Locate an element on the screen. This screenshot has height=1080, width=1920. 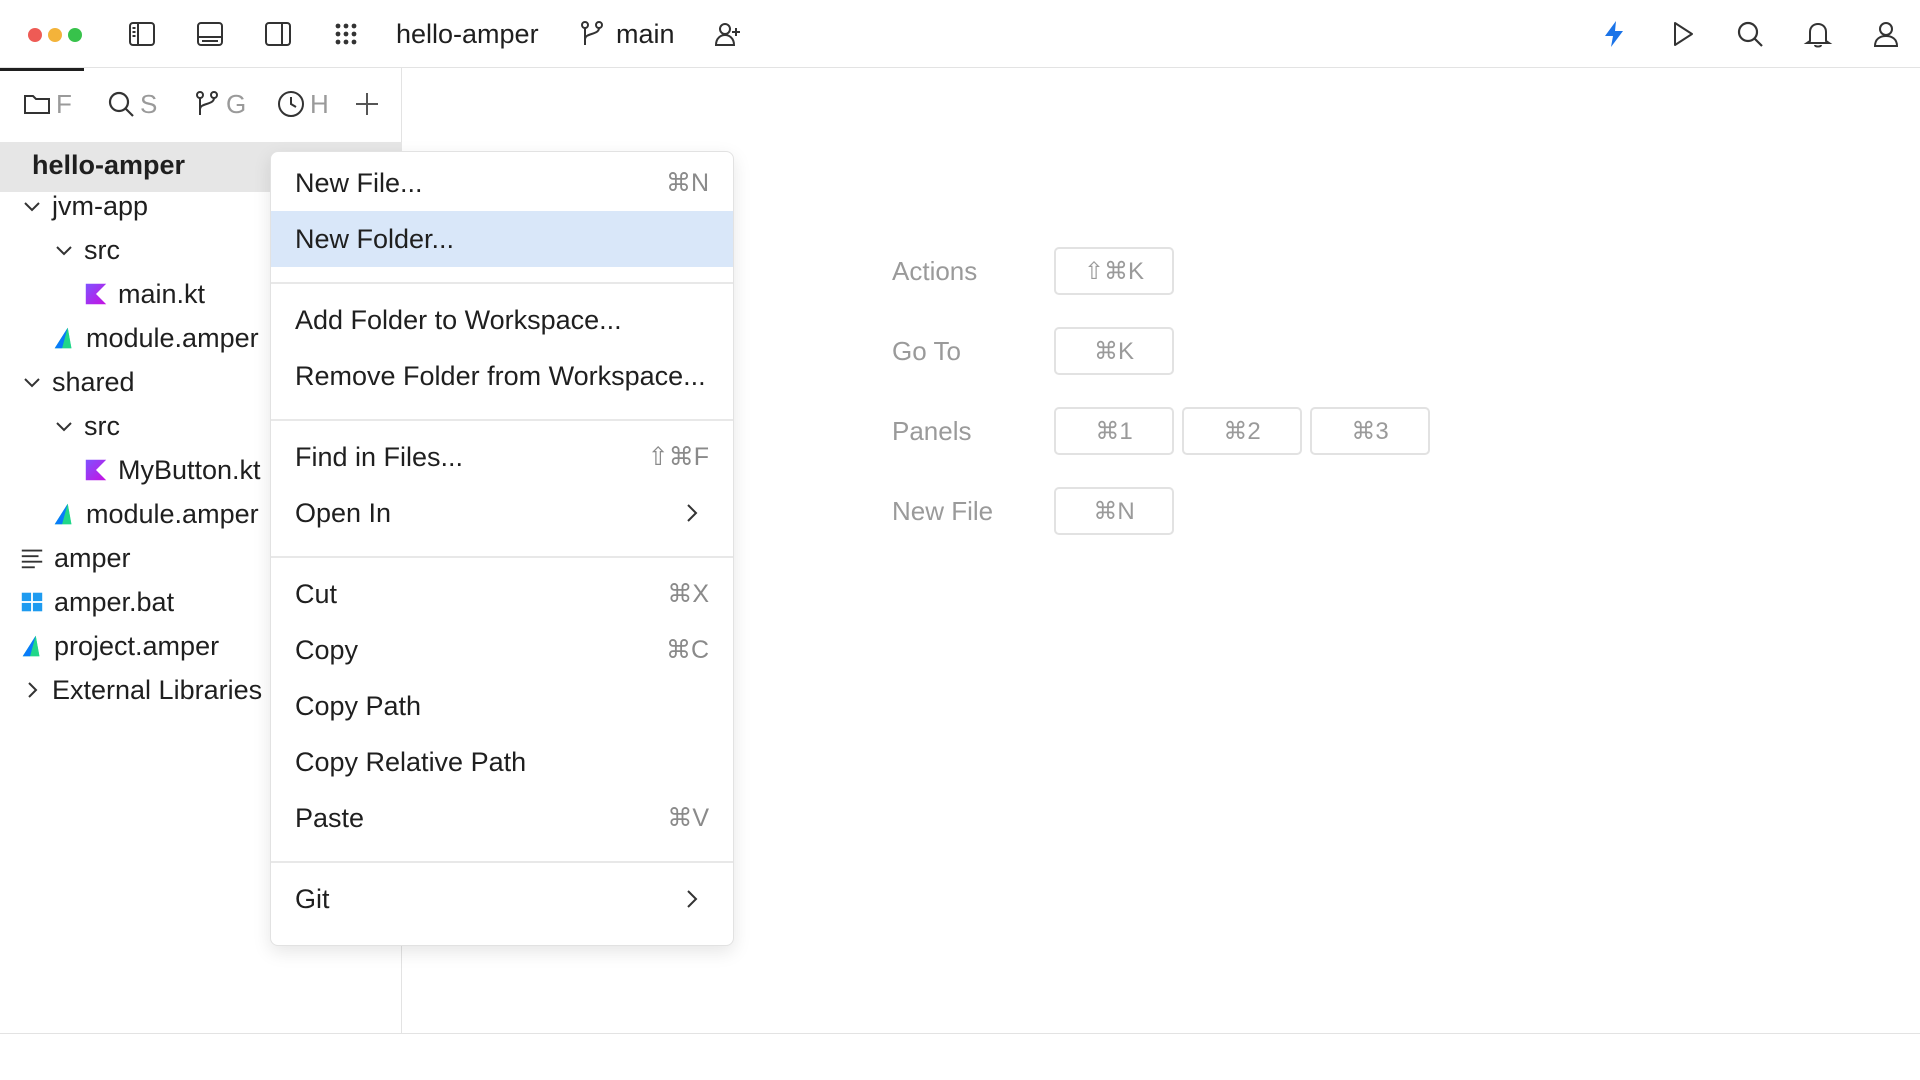
menu-item-paste: Paste ⌘V is located at coordinates (502, 818).